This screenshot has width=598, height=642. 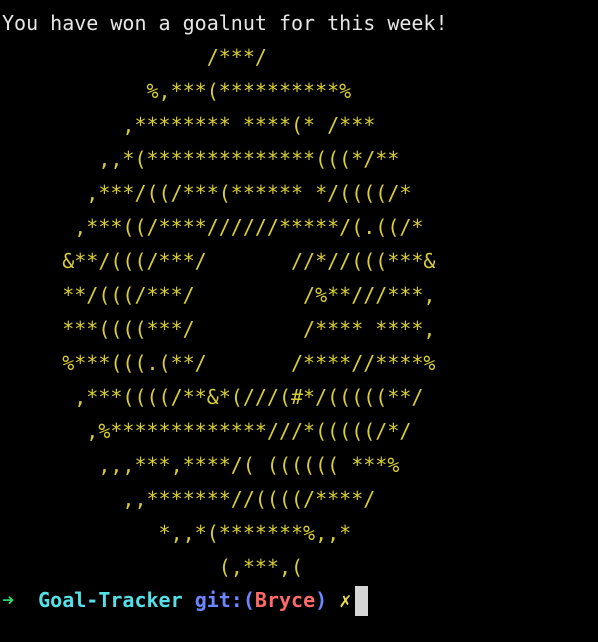 I want to click on ascii-art-line: /***/, so click(x=134, y=57).